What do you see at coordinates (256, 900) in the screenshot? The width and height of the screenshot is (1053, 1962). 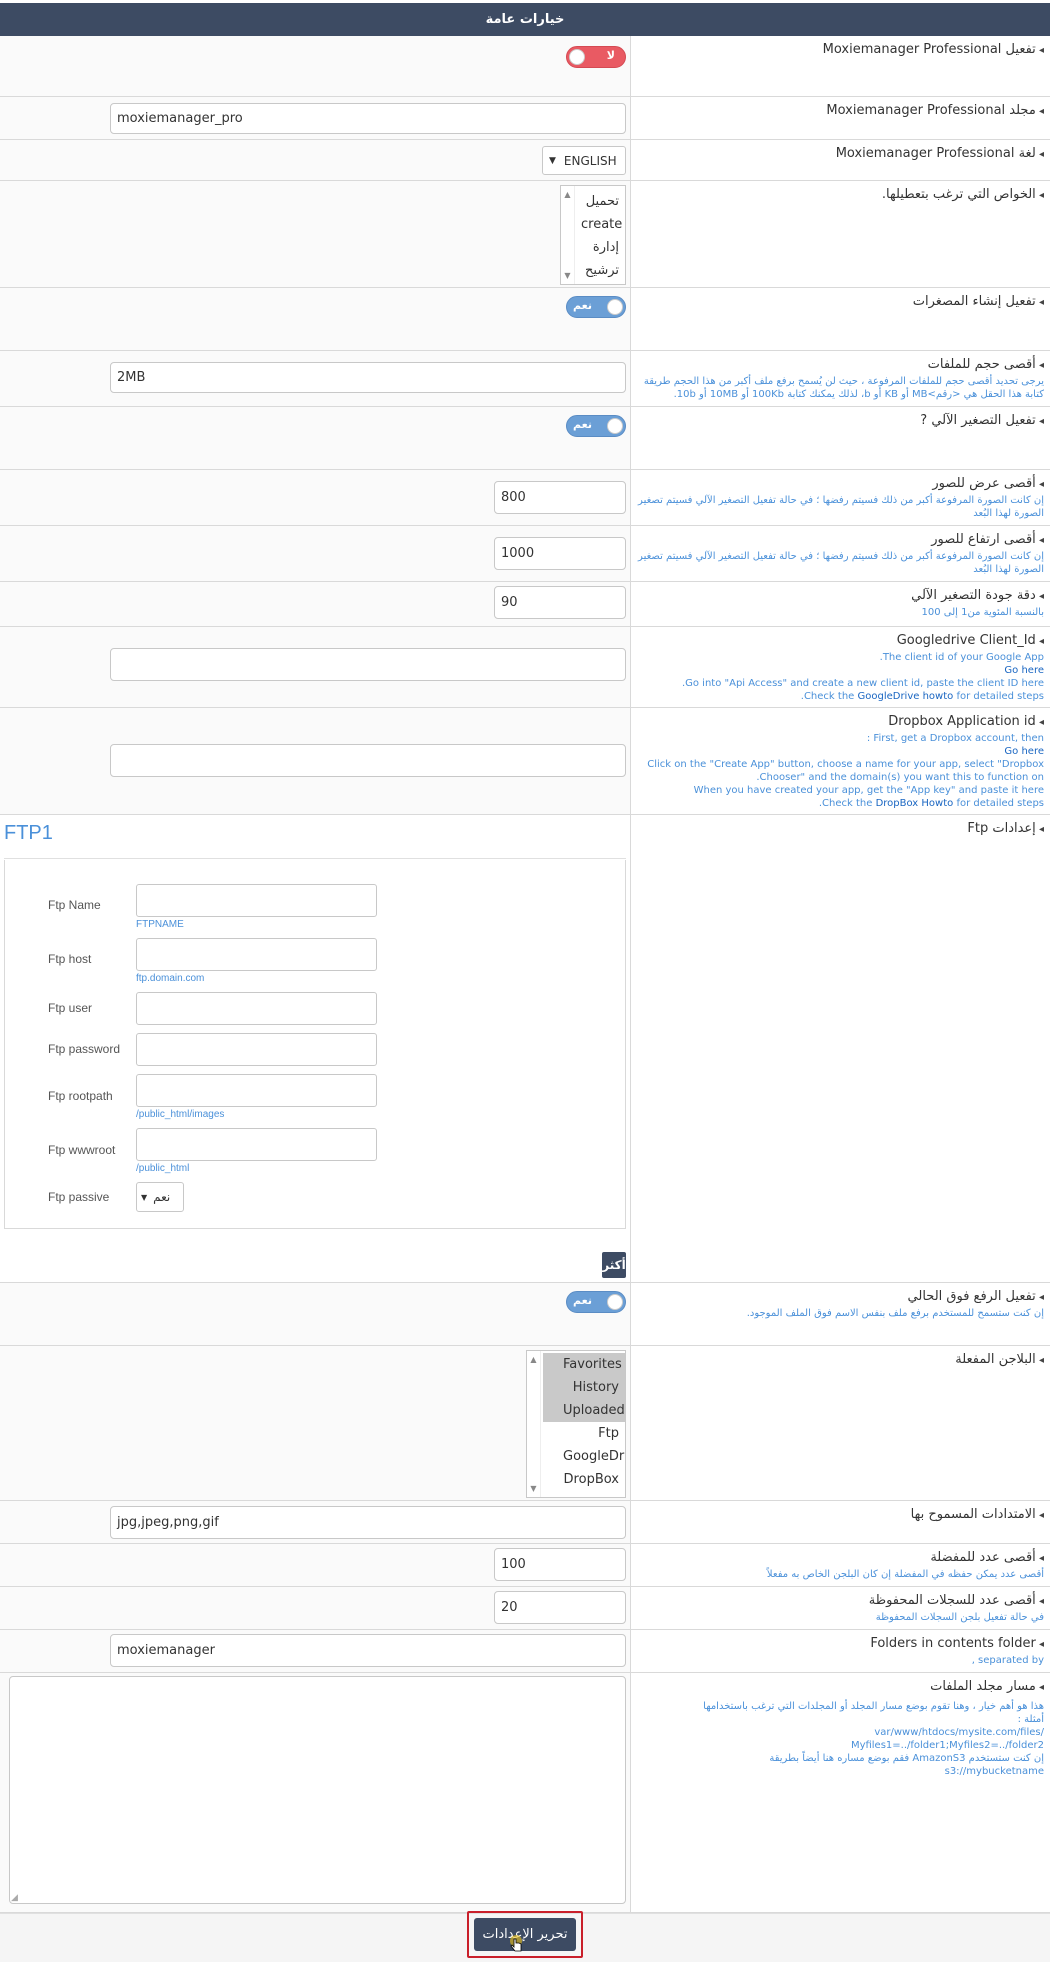 I see `ftp-name-input` at bounding box center [256, 900].